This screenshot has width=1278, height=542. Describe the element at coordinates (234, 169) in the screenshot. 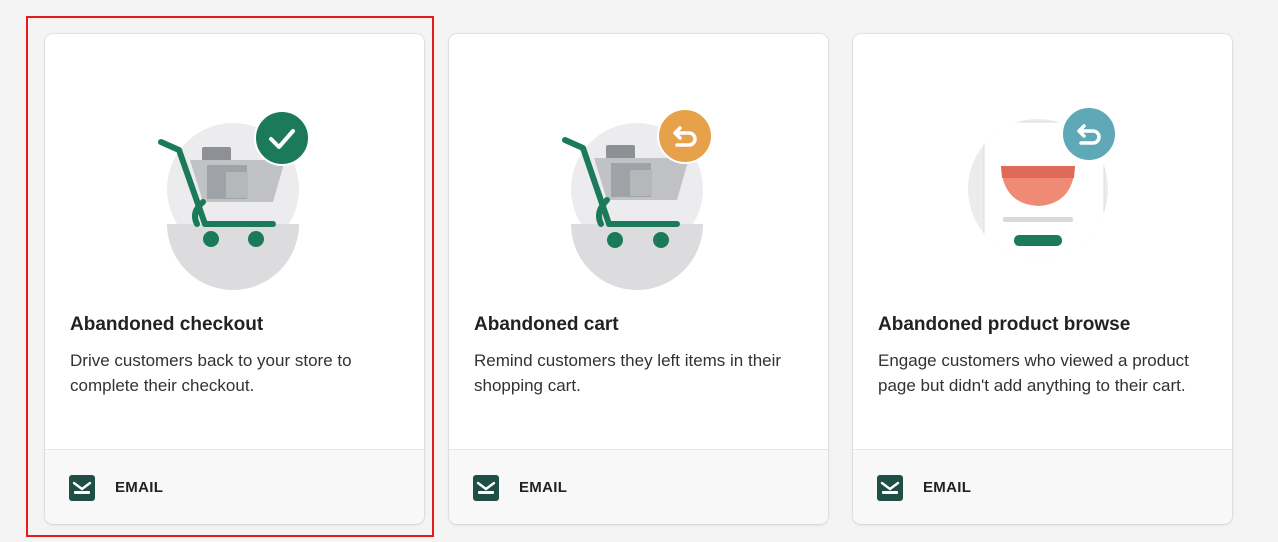

I see `cart-check-illustration` at that location.